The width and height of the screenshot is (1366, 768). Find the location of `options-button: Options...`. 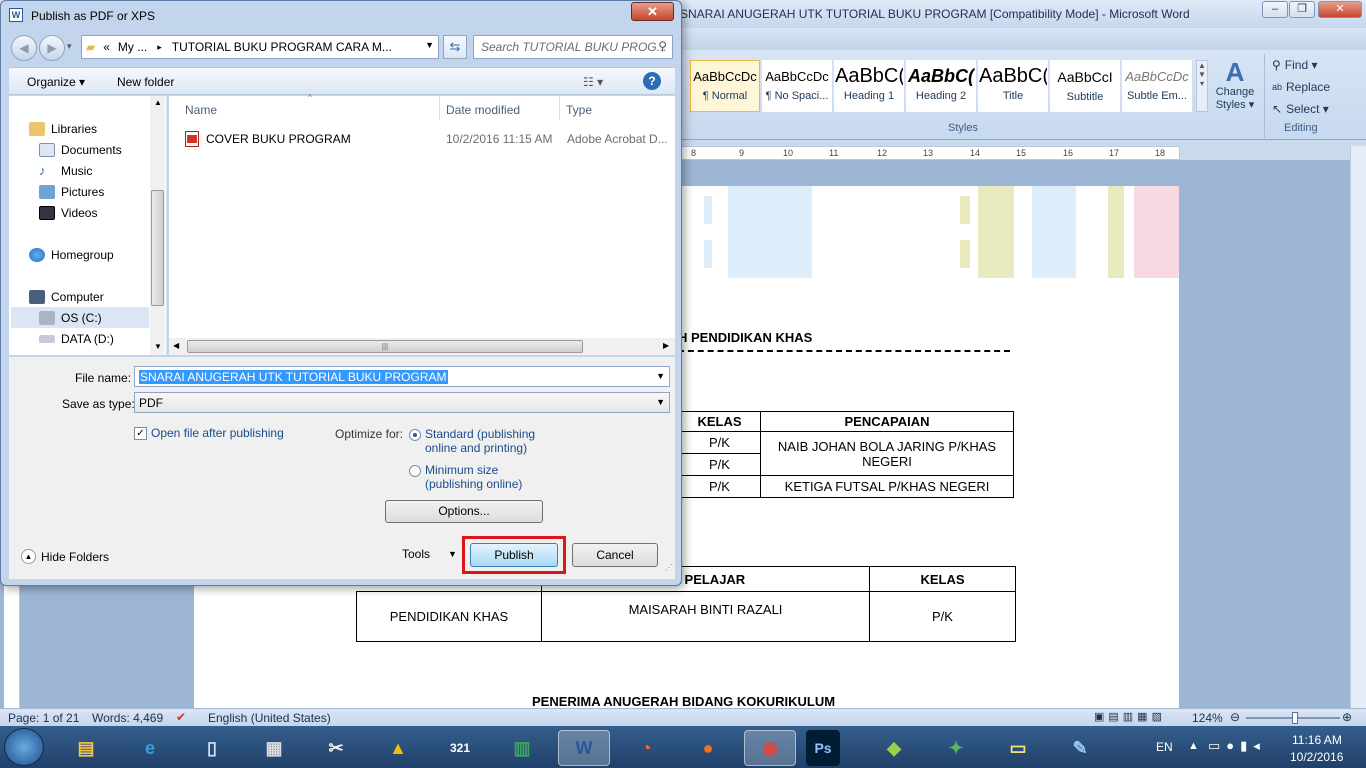

options-button: Options... is located at coordinates (464, 511).